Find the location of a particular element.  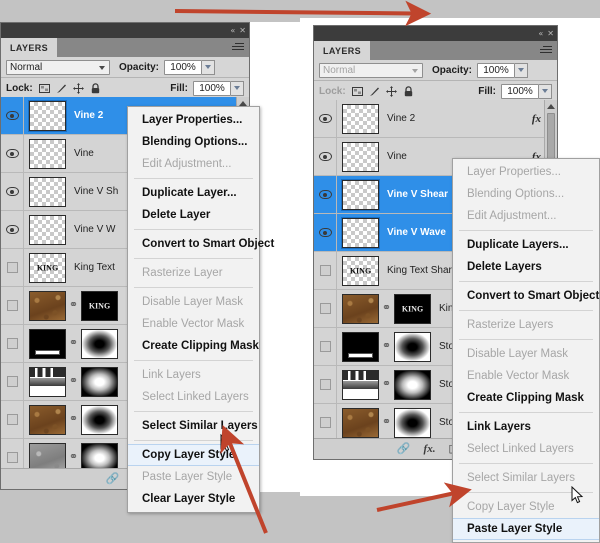

menu-item: Select Similar Layers is located at coordinates (193, 426).